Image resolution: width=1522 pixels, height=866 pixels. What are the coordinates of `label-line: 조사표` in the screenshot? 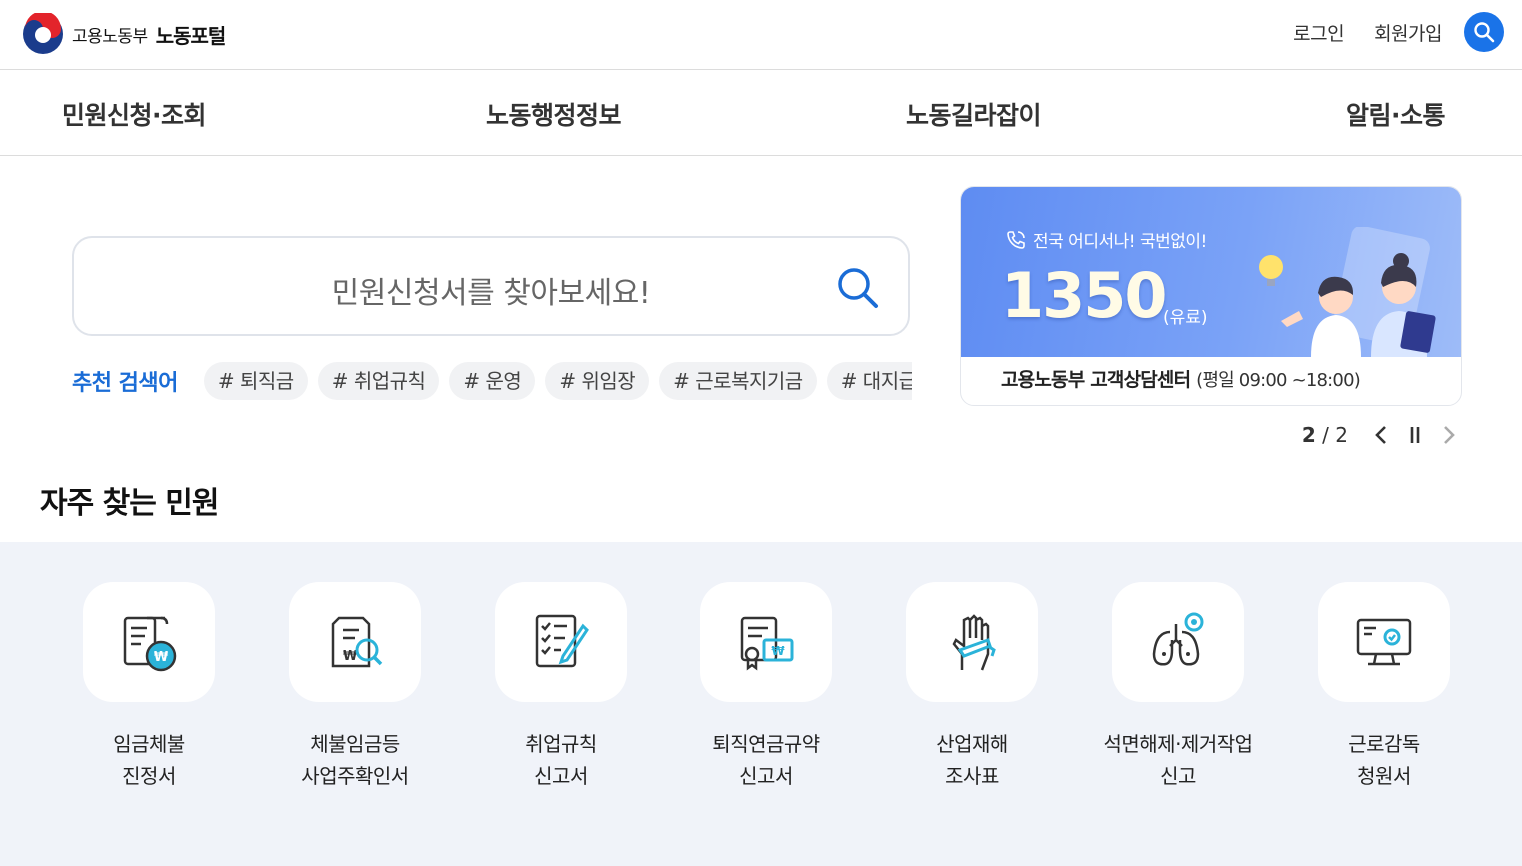 It's located at (972, 776).